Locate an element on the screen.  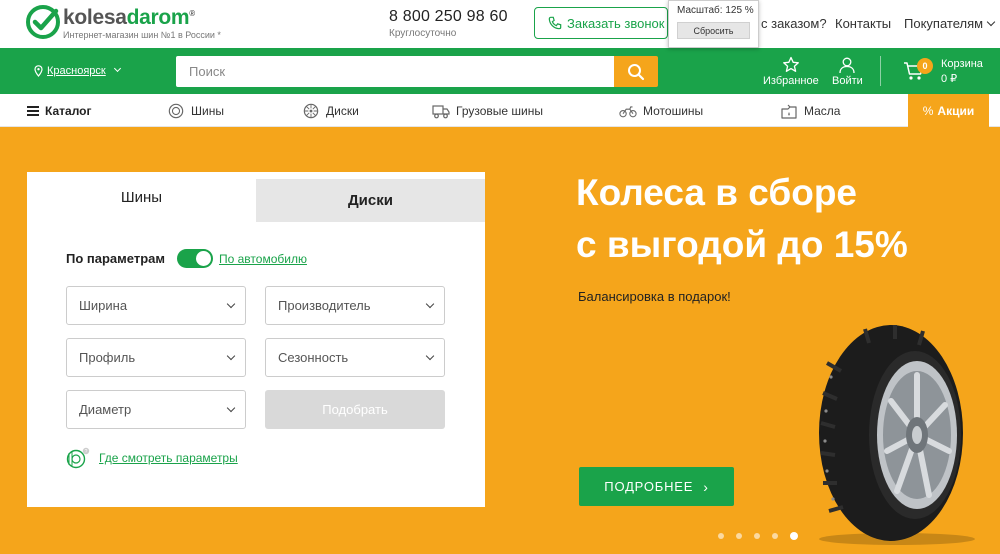
percent-icon: % is located at coordinates (928, 110).